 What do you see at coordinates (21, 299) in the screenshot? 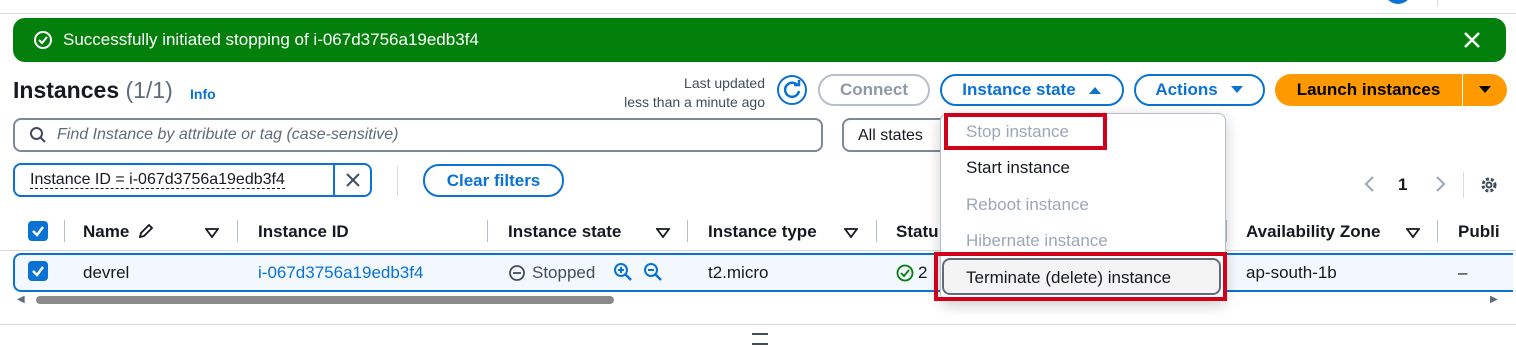
I see `scroll-left-icon: ◀` at bounding box center [21, 299].